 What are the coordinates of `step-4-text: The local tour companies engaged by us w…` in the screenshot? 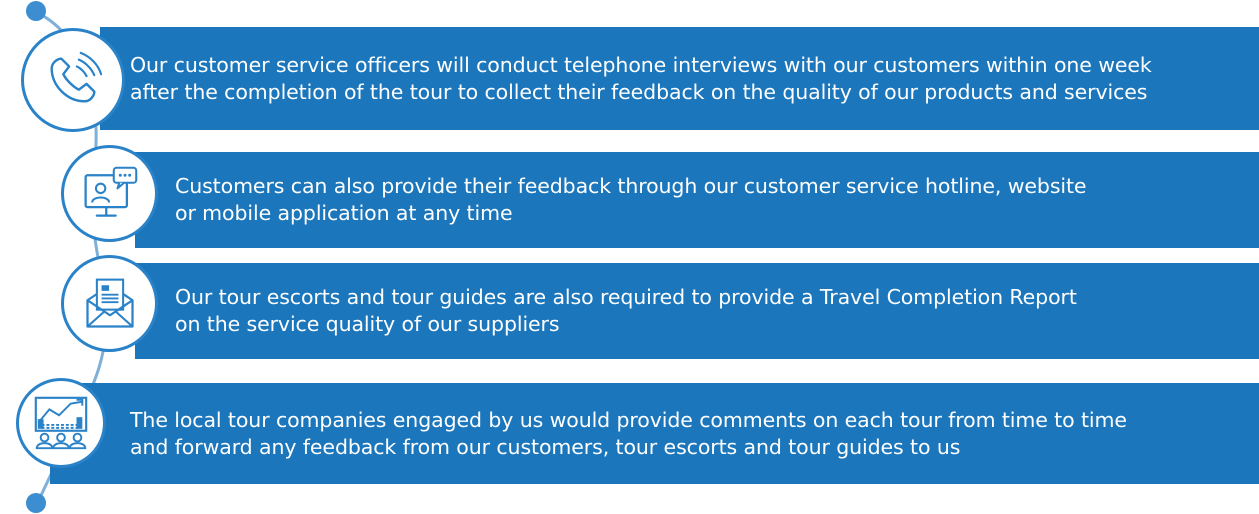 It's located at (628, 433).